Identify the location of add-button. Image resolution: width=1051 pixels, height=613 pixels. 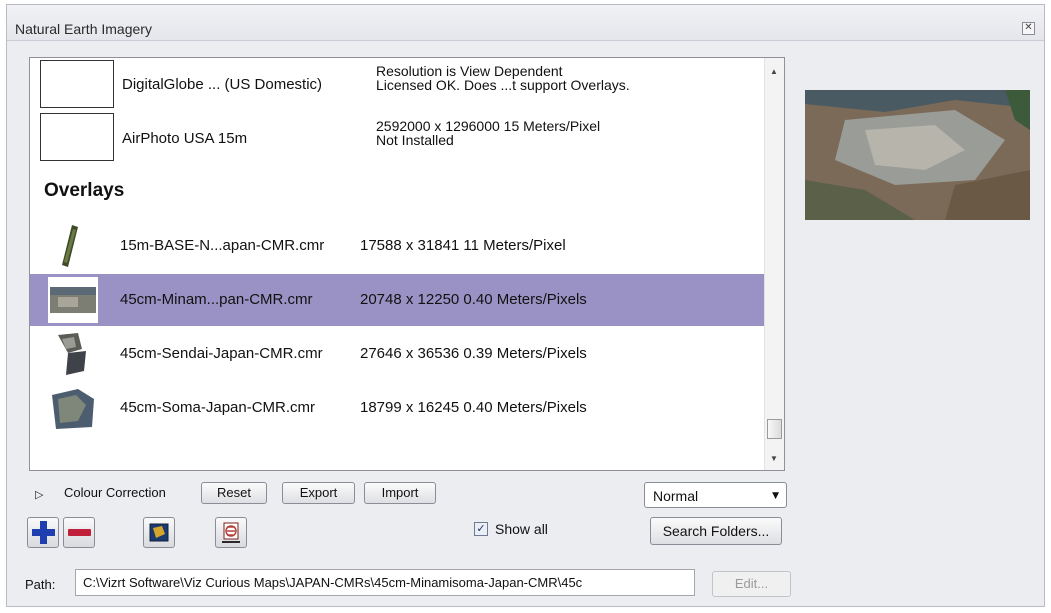
(43, 532).